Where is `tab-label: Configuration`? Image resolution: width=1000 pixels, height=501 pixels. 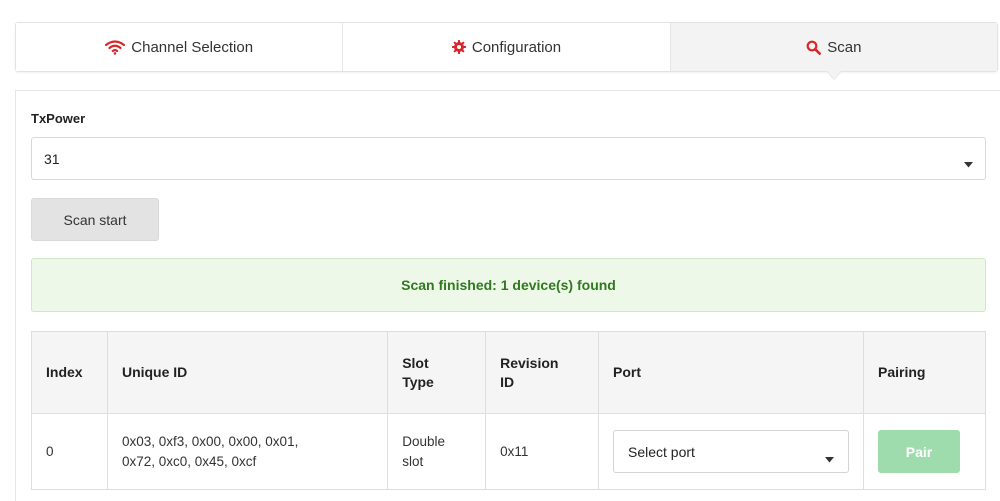 tab-label: Configuration is located at coordinates (516, 47).